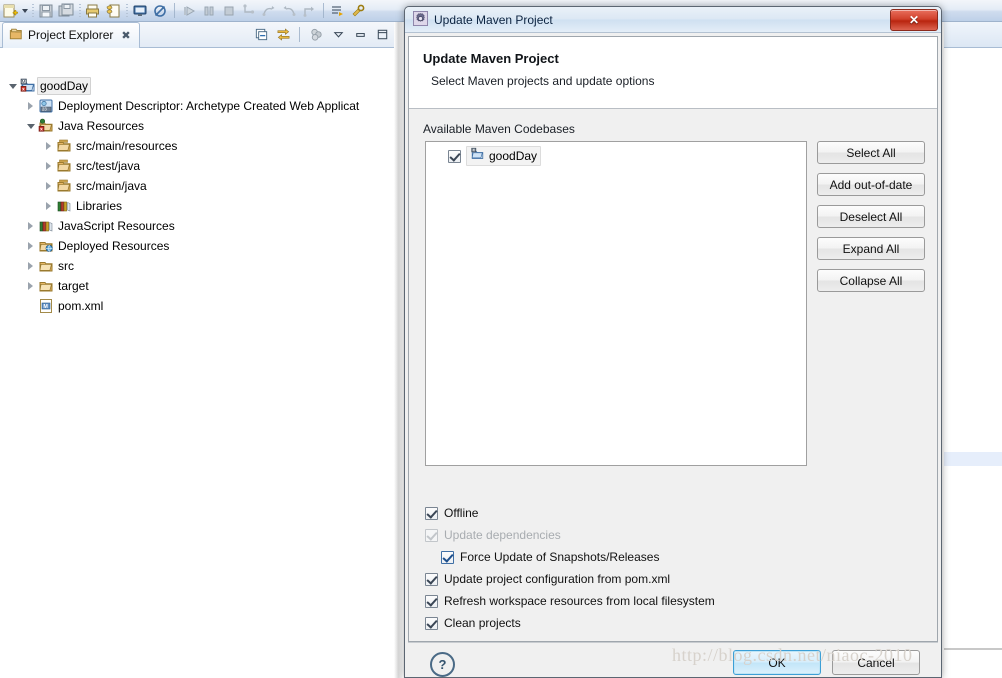 This screenshot has width=1002, height=678. What do you see at coordinates (973, 649) in the screenshot?
I see `editor-status-divider` at bounding box center [973, 649].